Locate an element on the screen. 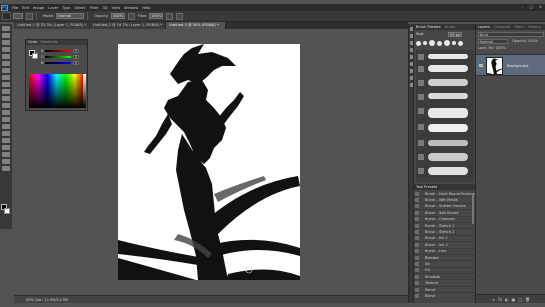  menu-file: File is located at coordinates (15, 8).